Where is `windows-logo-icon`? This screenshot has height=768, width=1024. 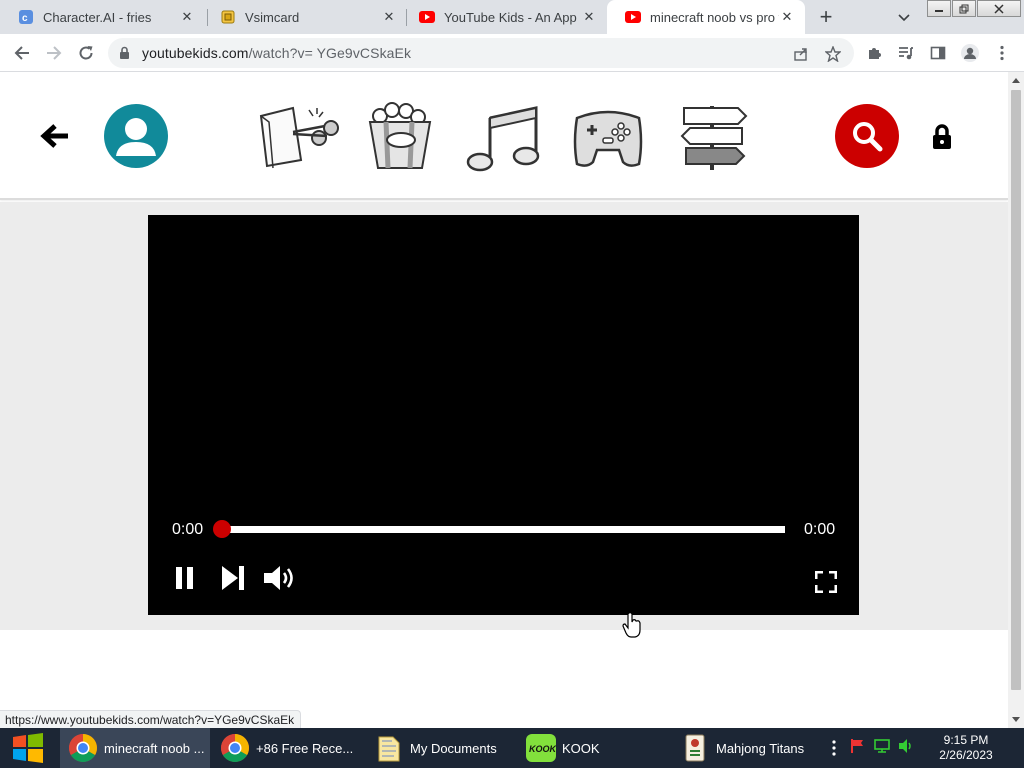 windows-logo-icon is located at coordinates (28, 748).